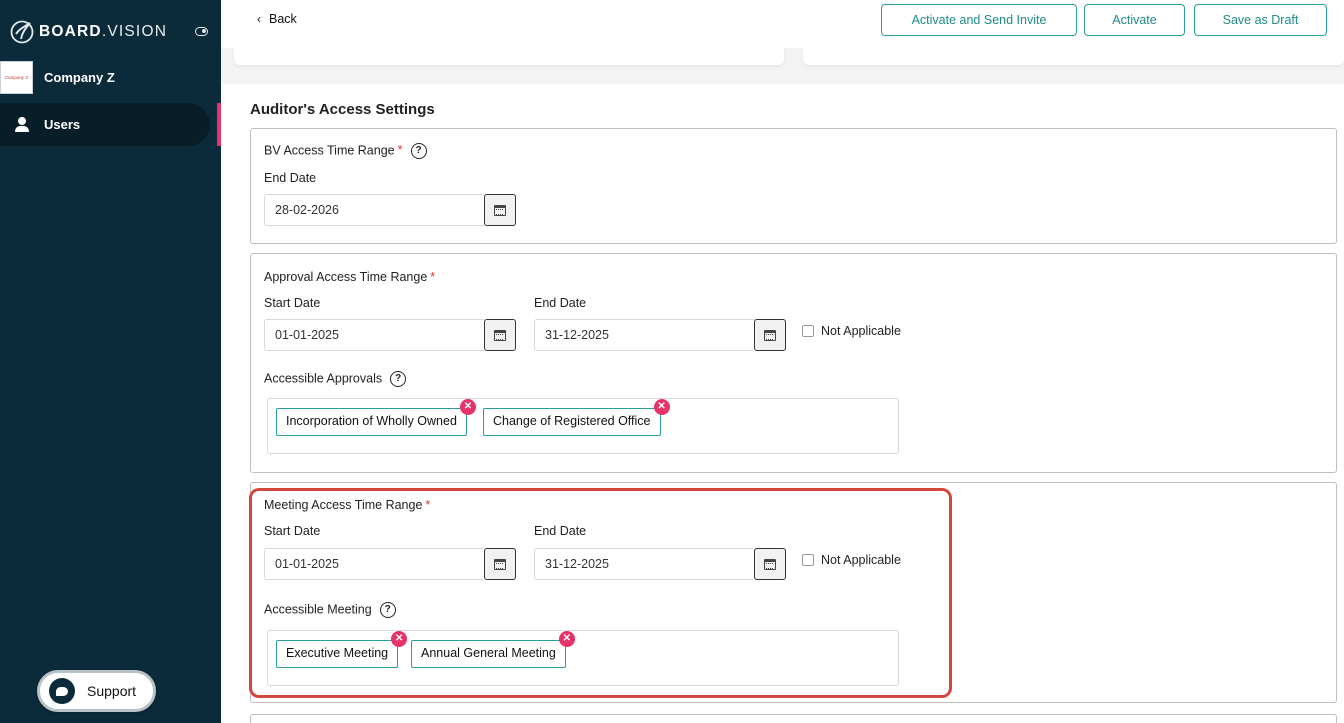 The height and width of the screenshot is (723, 1344). What do you see at coordinates (793, 718) in the screenshot?
I see `next-section` at bounding box center [793, 718].